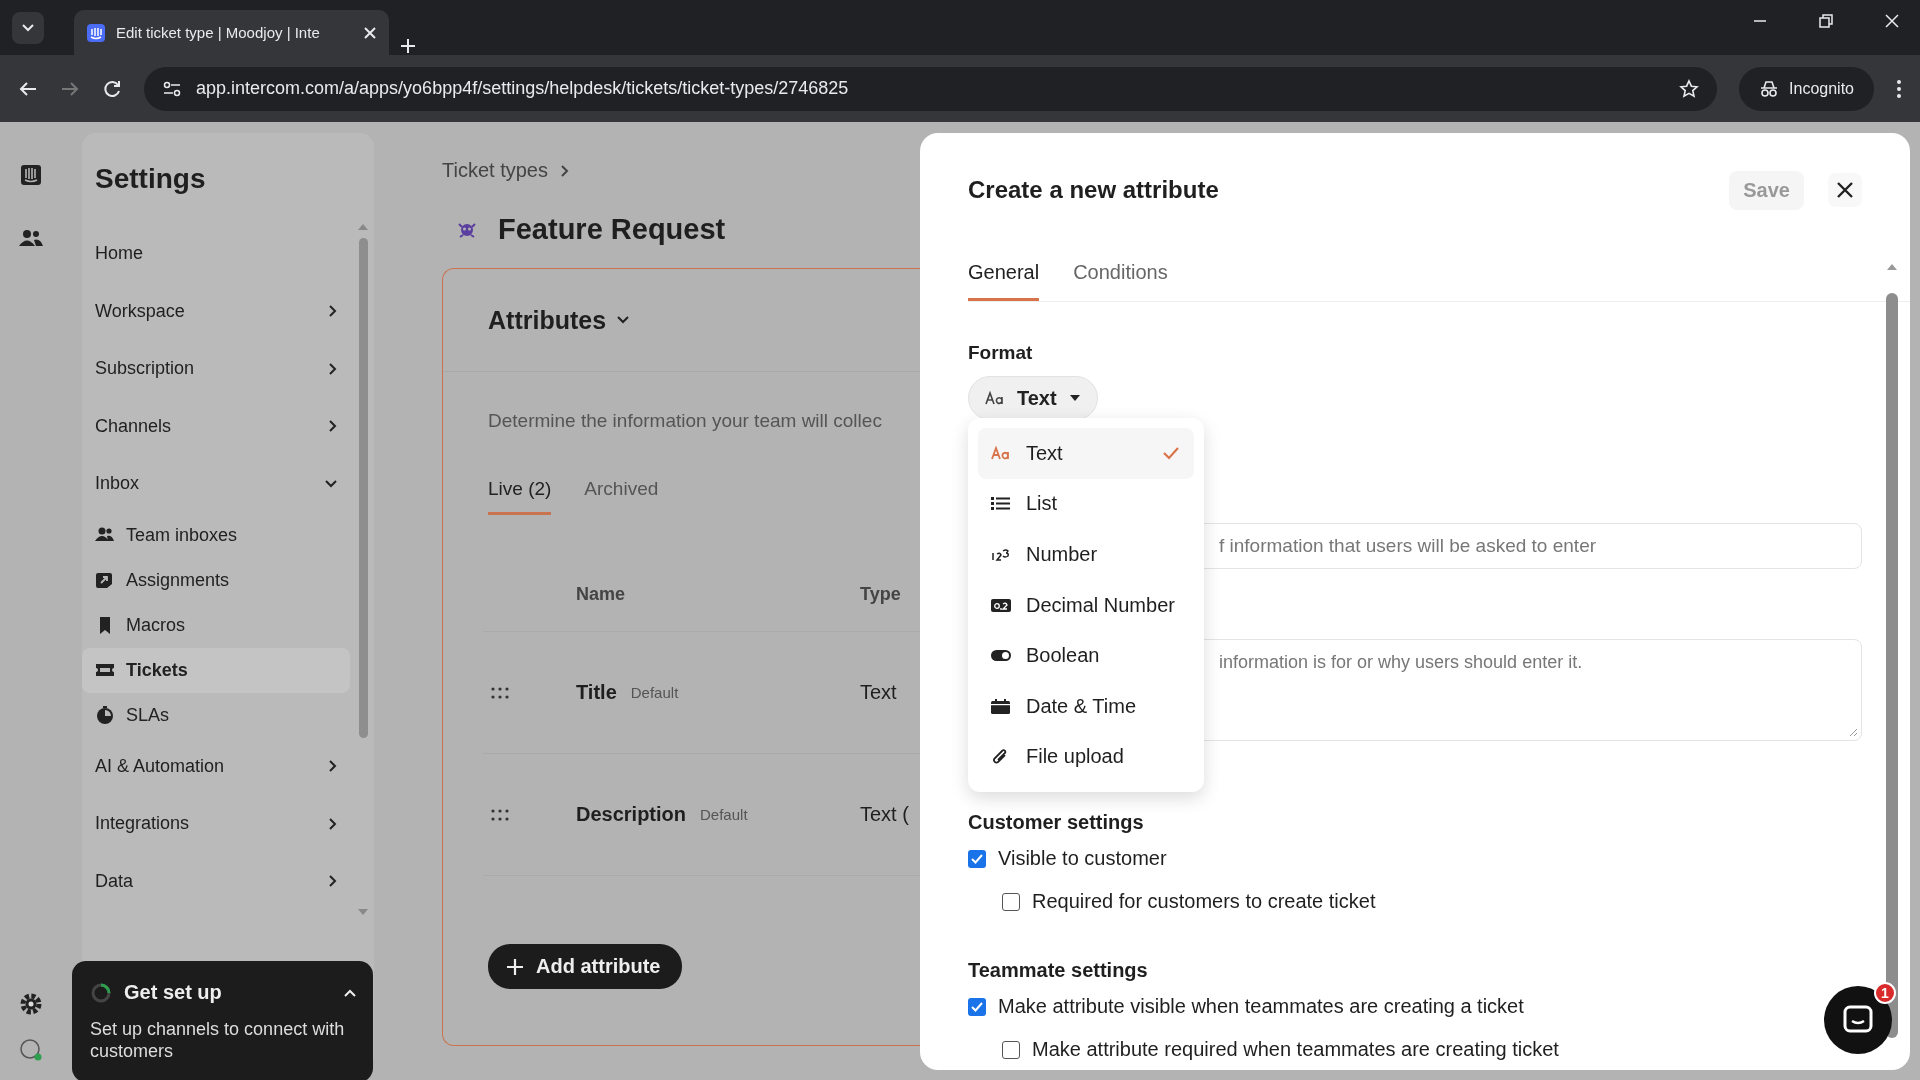 This screenshot has height=1080, width=1920. Describe the element at coordinates (142, 824) in the screenshot. I see `nav-label: Integrations` at that location.